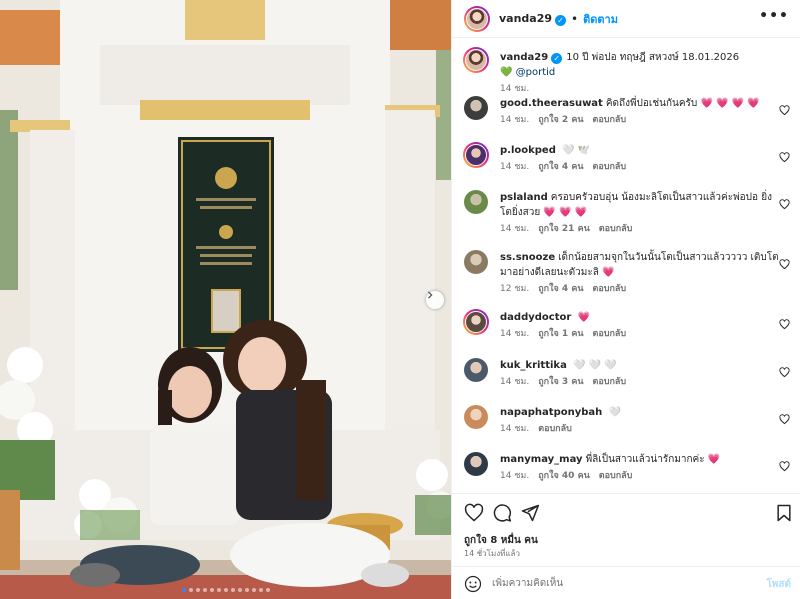 The width and height of the screenshot is (800, 599). What do you see at coordinates (560, 334) in the screenshot?
I see `comment-likes: ถูกใจ 1 คน` at bounding box center [560, 334].